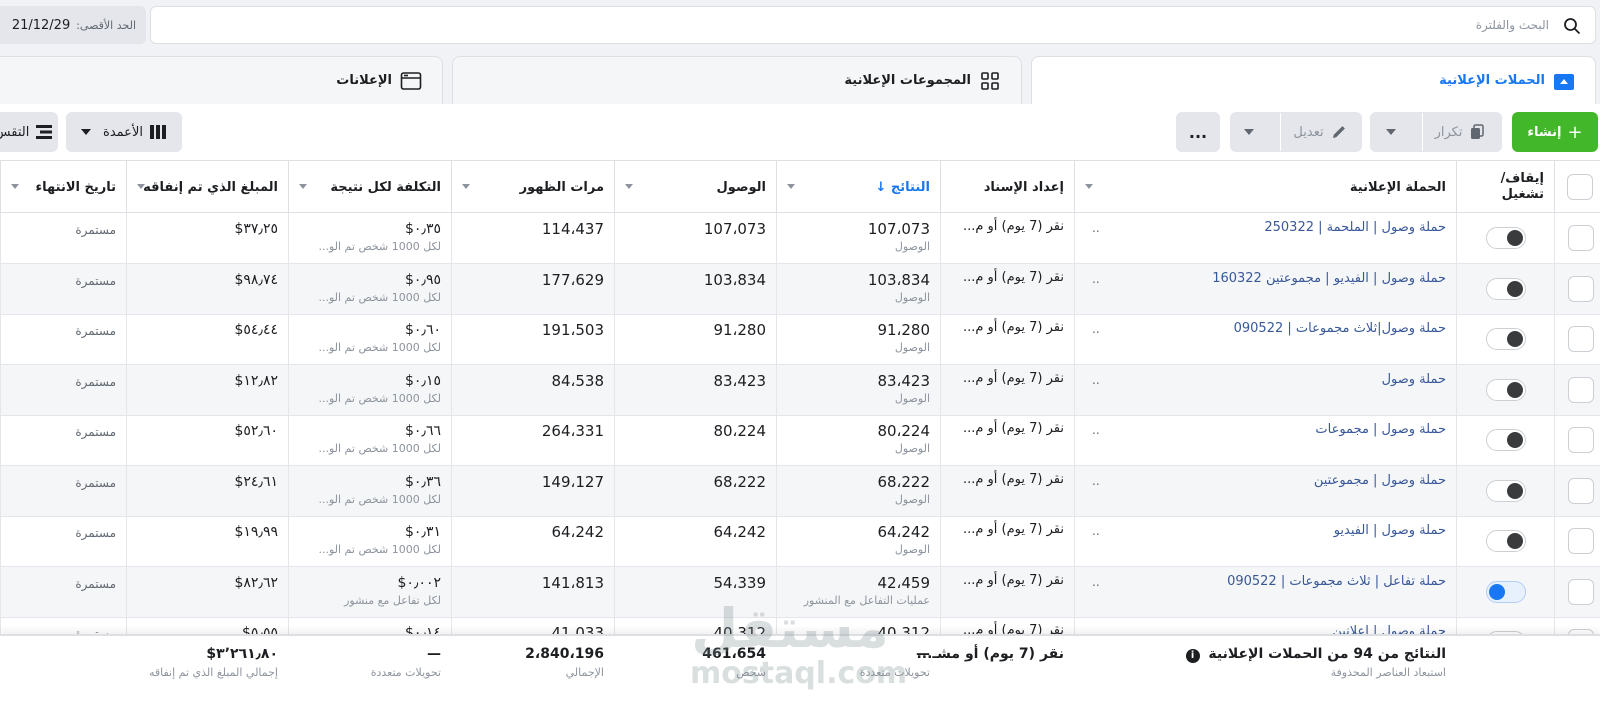 The width and height of the screenshot is (1600, 717). What do you see at coordinates (63, 187) in the screenshot?
I see `header-end-date: تاريخ الانتهاء` at bounding box center [63, 187].